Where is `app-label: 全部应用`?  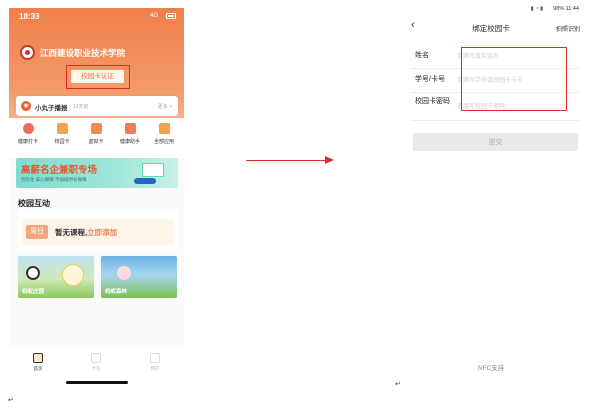 app-label: 全部应用 is located at coordinates (163, 142).